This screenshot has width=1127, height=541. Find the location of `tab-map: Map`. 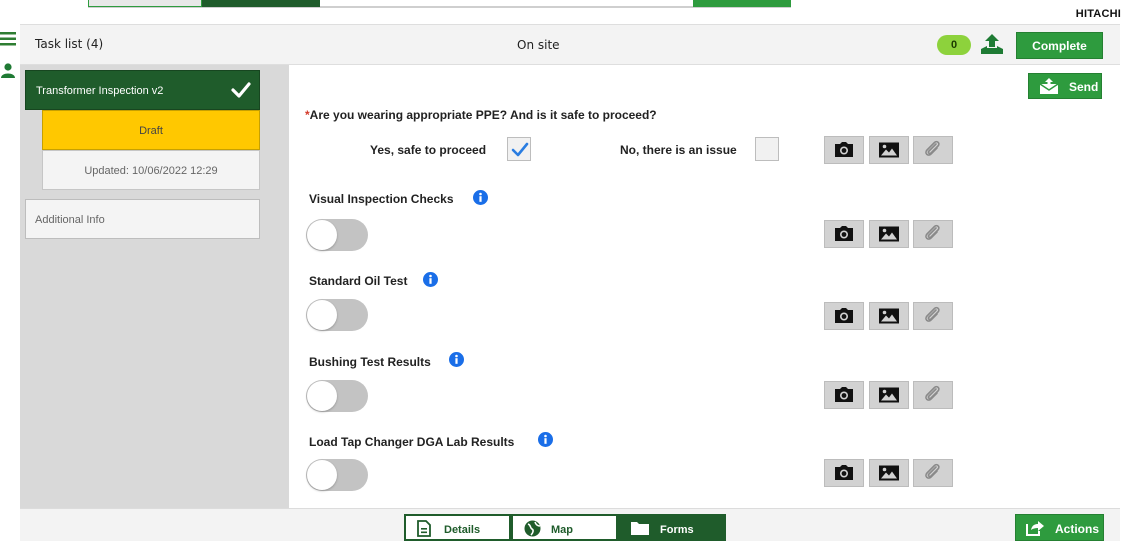

tab-map: Map is located at coordinates (564, 527).